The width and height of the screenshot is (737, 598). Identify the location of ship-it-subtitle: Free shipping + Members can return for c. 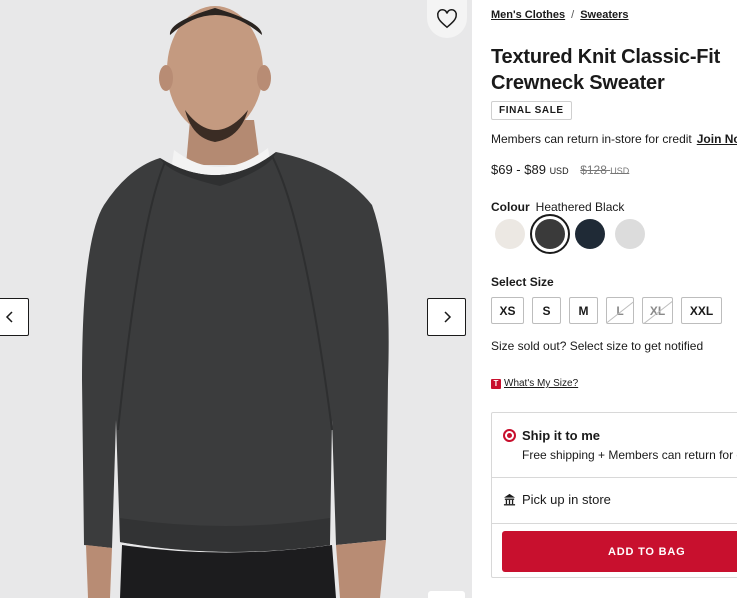
(629, 455).